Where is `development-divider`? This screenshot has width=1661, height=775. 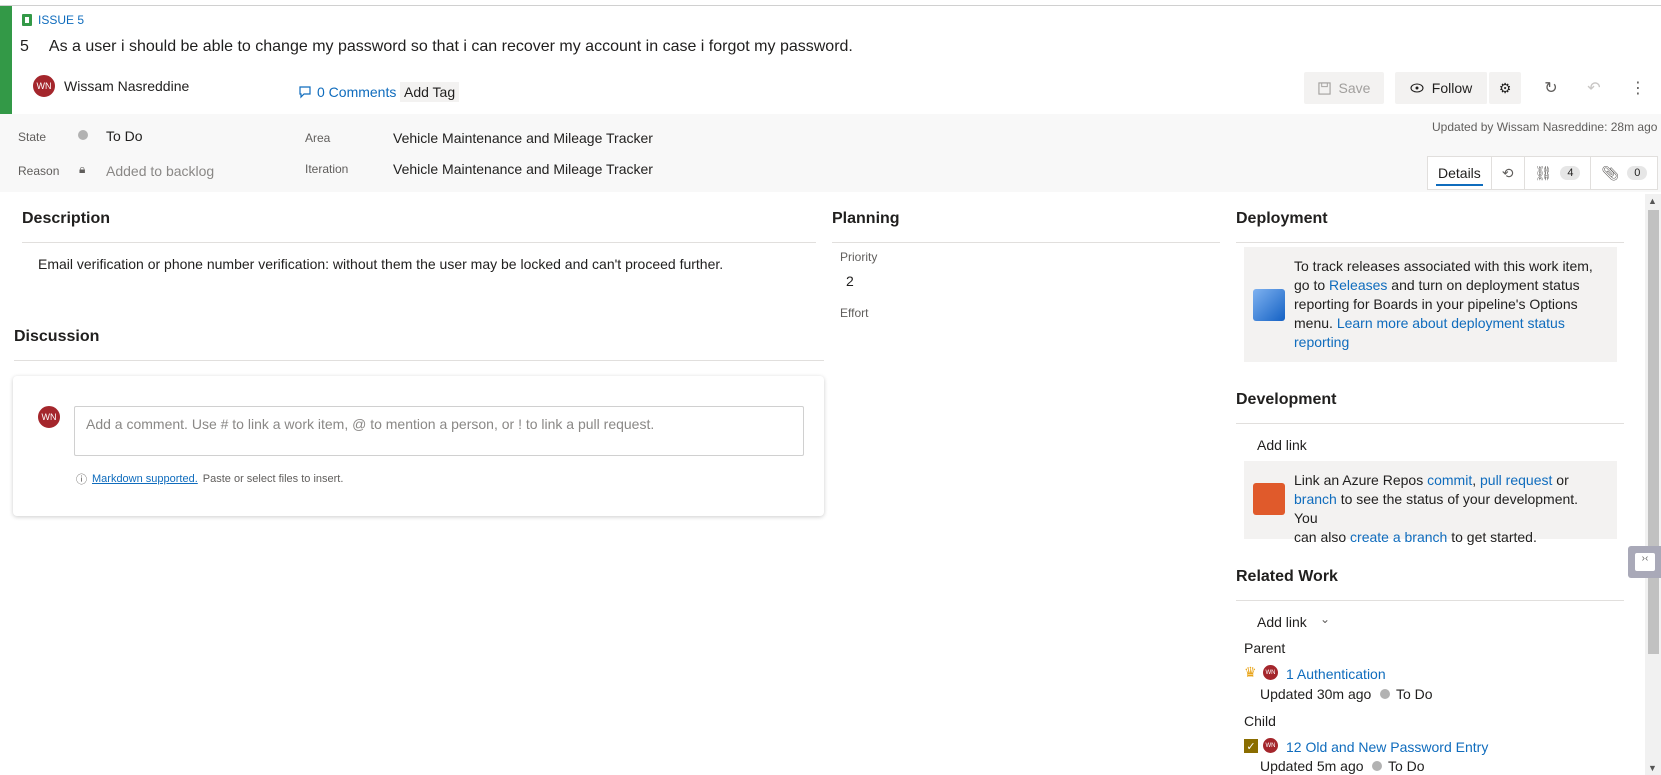
development-divider is located at coordinates (1430, 423).